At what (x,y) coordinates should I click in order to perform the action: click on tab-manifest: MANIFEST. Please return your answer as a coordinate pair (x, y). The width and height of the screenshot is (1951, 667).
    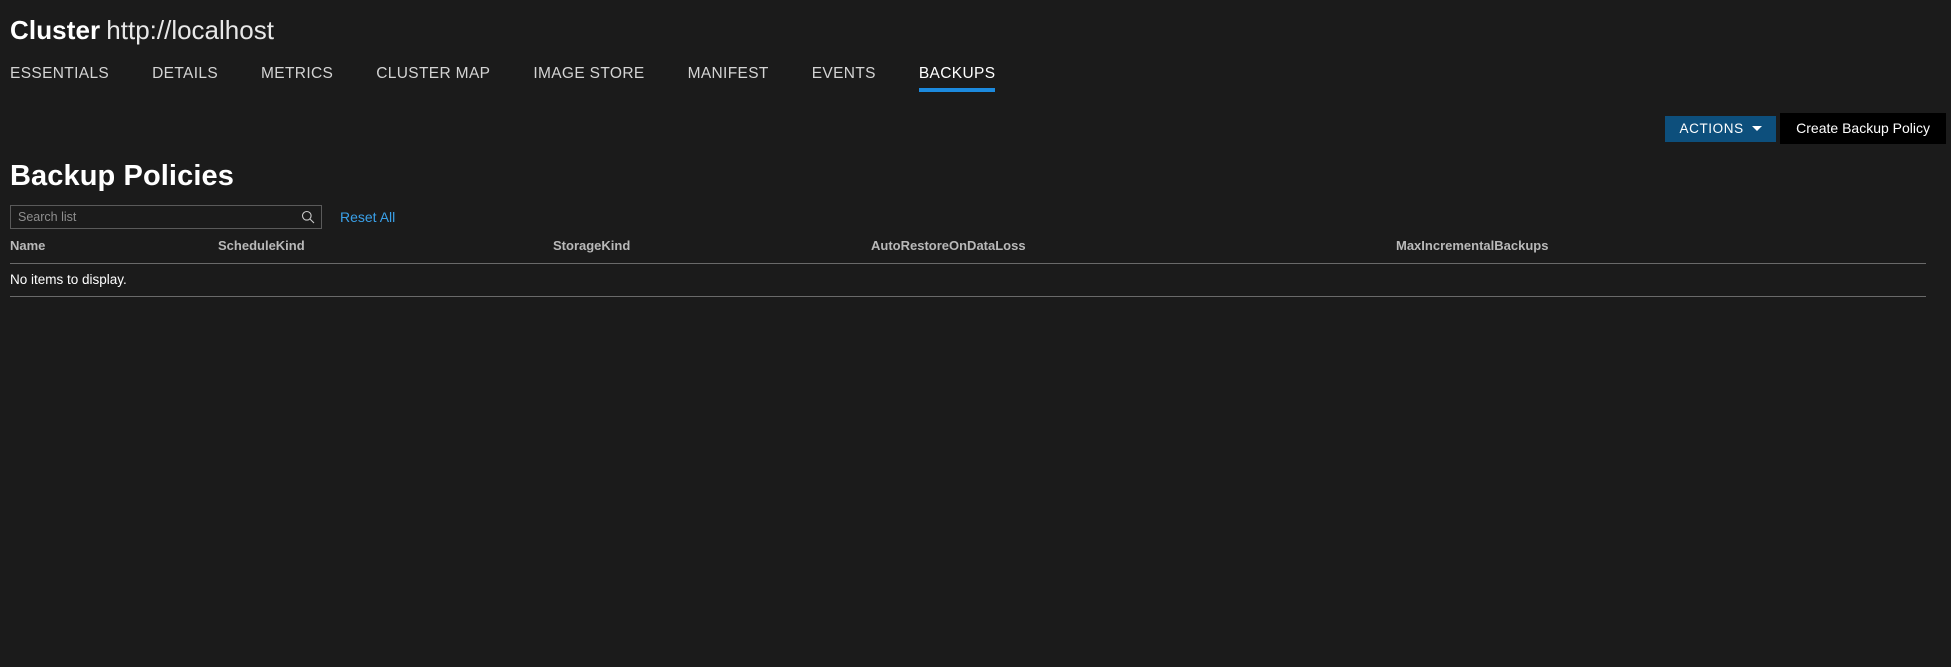
    Looking at the image, I should click on (728, 78).